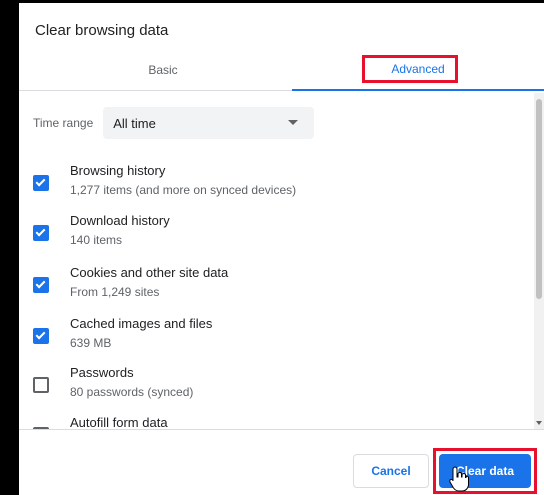  What do you see at coordinates (281, 462) in the screenshot?
I see `dialog-footer: Cancel Clear data` at bounding box center [281, 462].